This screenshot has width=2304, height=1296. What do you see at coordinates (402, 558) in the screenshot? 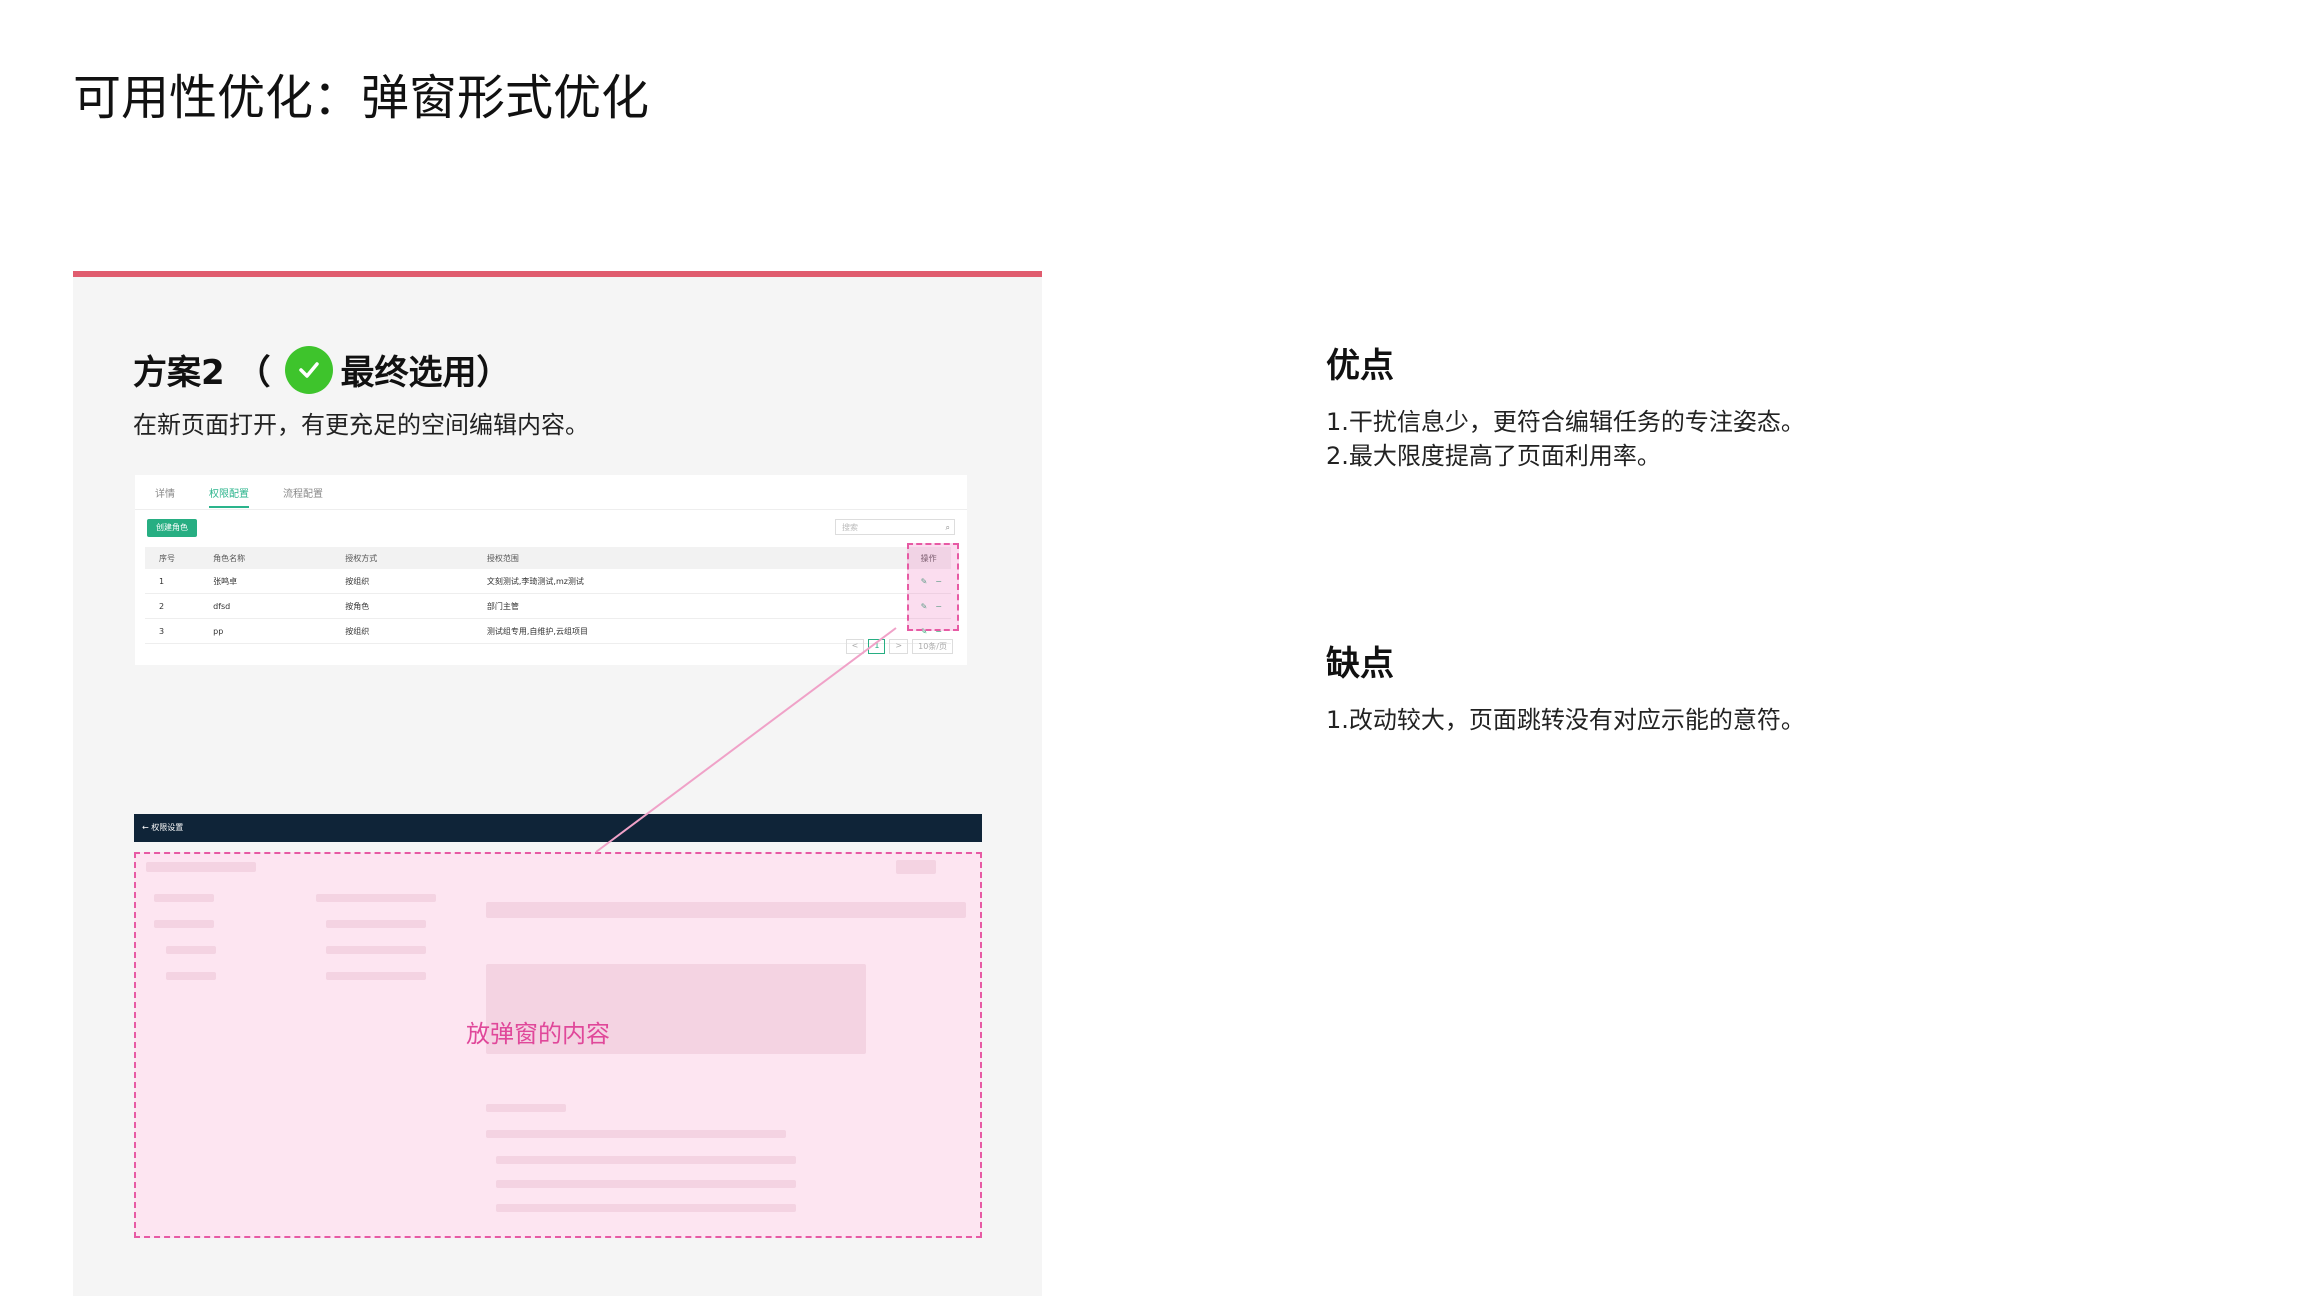
I see `col-auth-method: 授权方式` at bounding box center [402, 558].